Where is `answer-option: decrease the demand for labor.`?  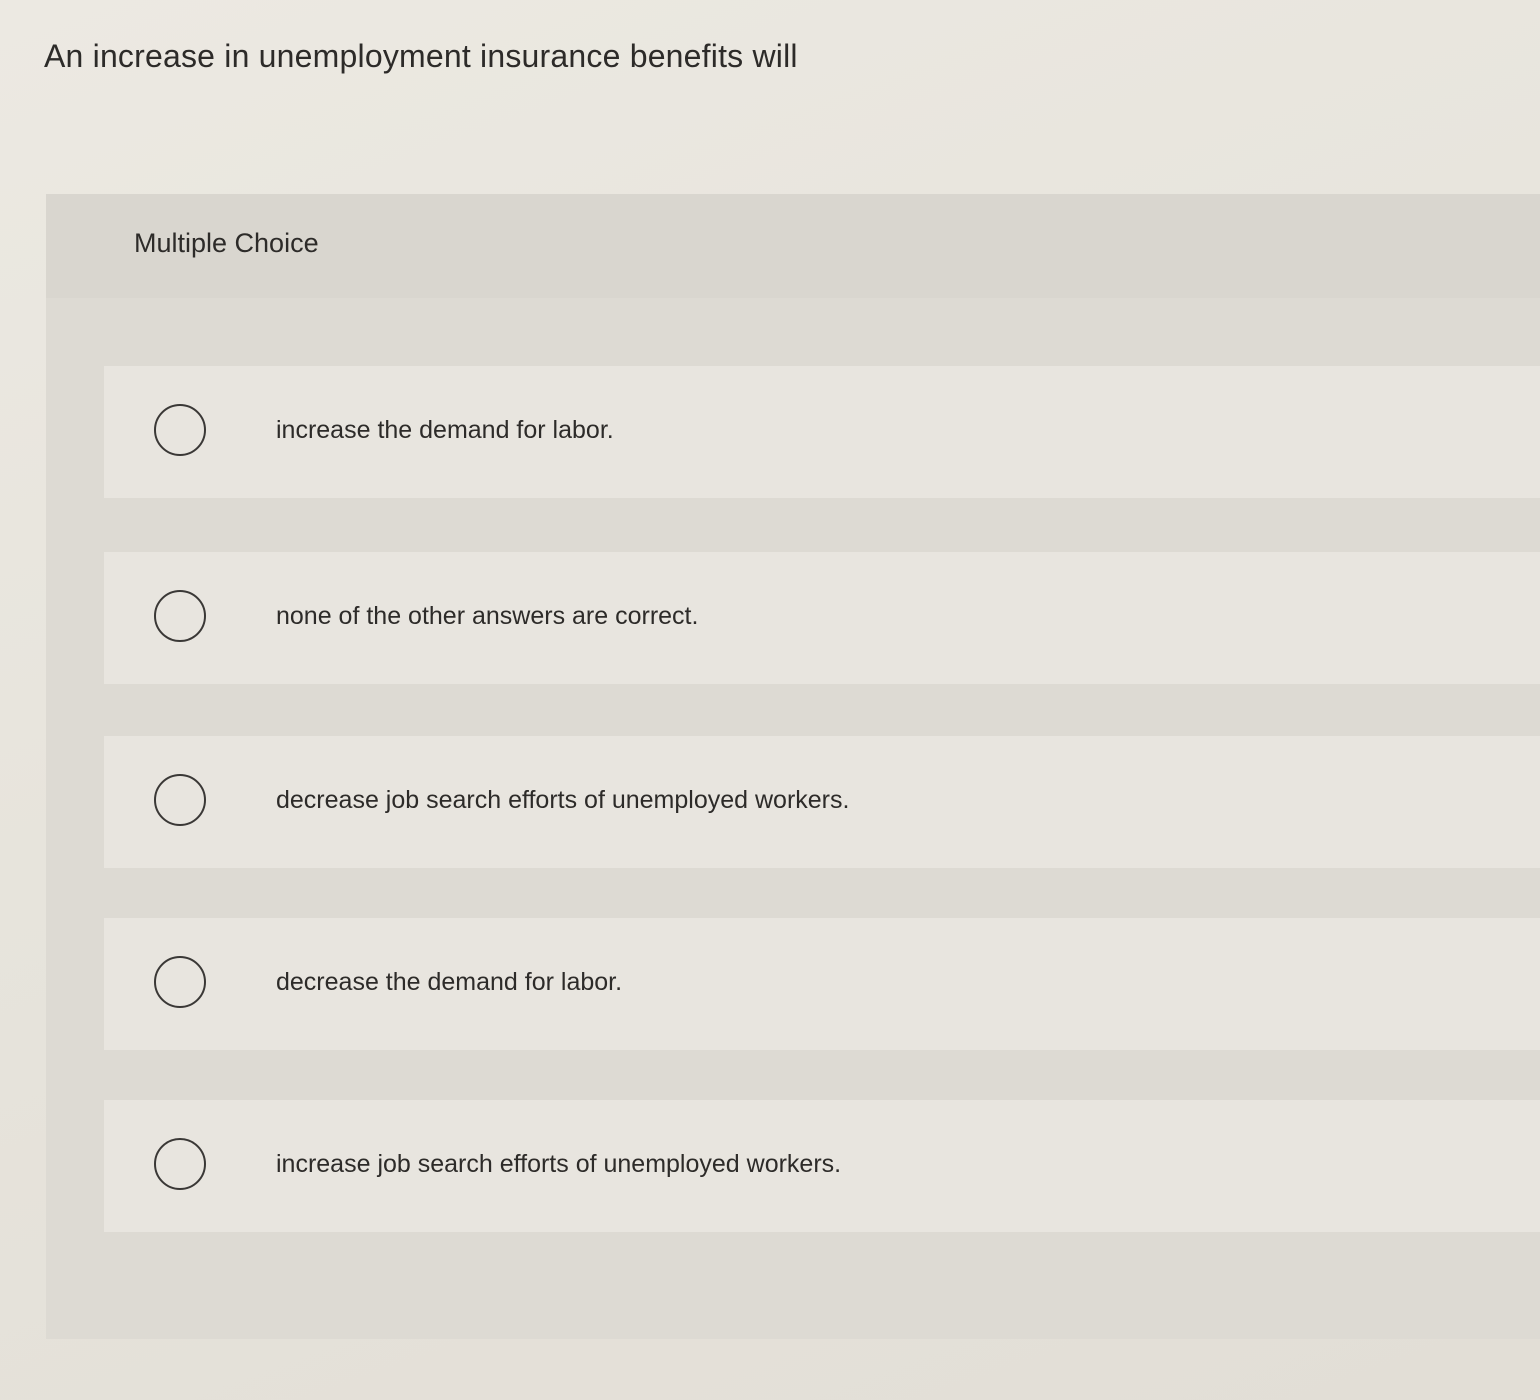 answer-option: decrease the demand for labor. is located at coordinates (822, 984).